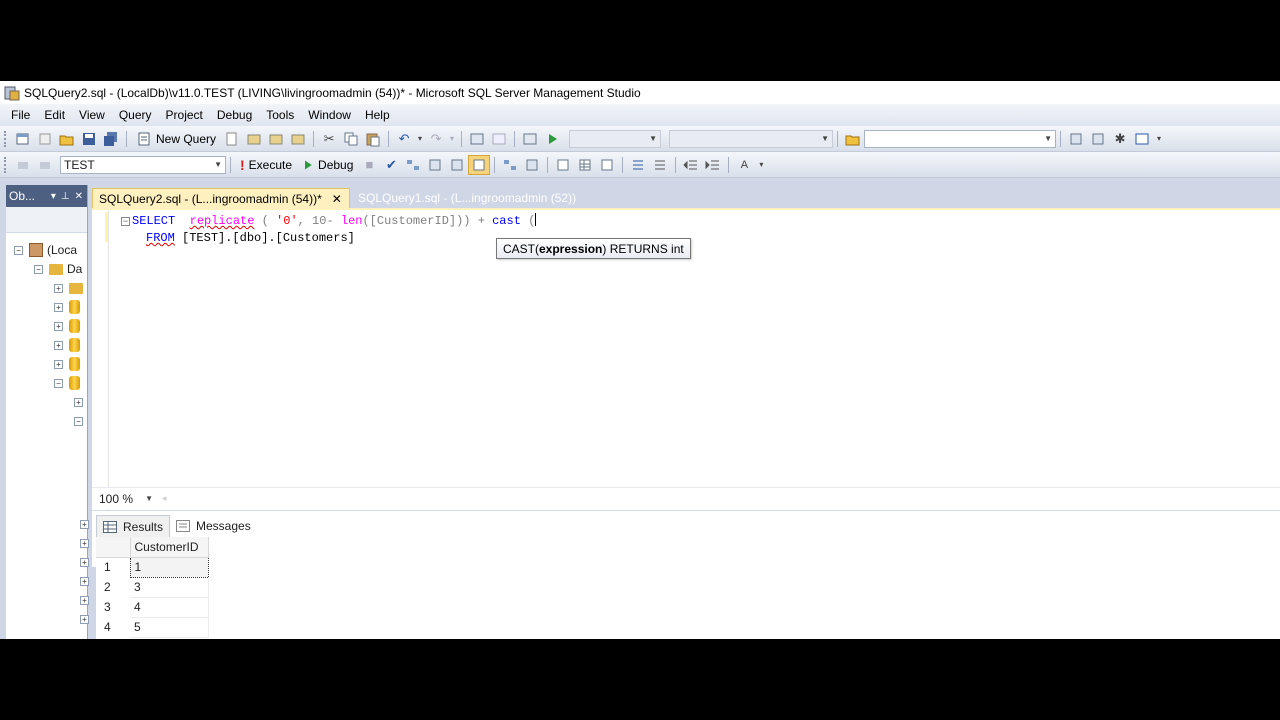 This screenshot has height=720, width=1280. Describe the element at coordinates (510, 165) in the screenshot. I see `include-actual-plan-icon` at that location.